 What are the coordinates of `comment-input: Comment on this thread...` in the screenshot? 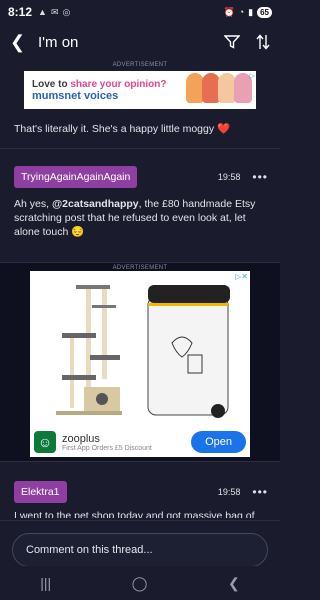 It's located at (140, 550).